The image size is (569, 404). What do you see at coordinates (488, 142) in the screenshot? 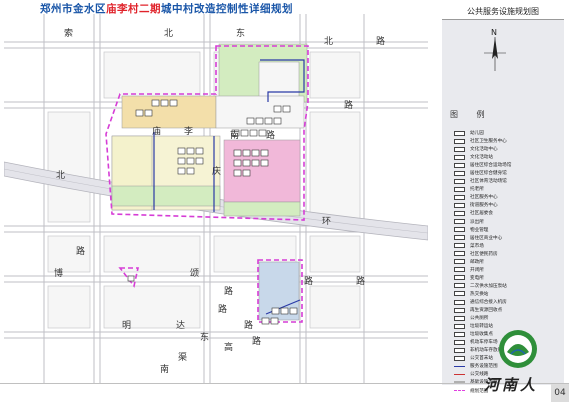
I see `legend-label: 社区卫生服务中心` at bounding box center [488, 142].